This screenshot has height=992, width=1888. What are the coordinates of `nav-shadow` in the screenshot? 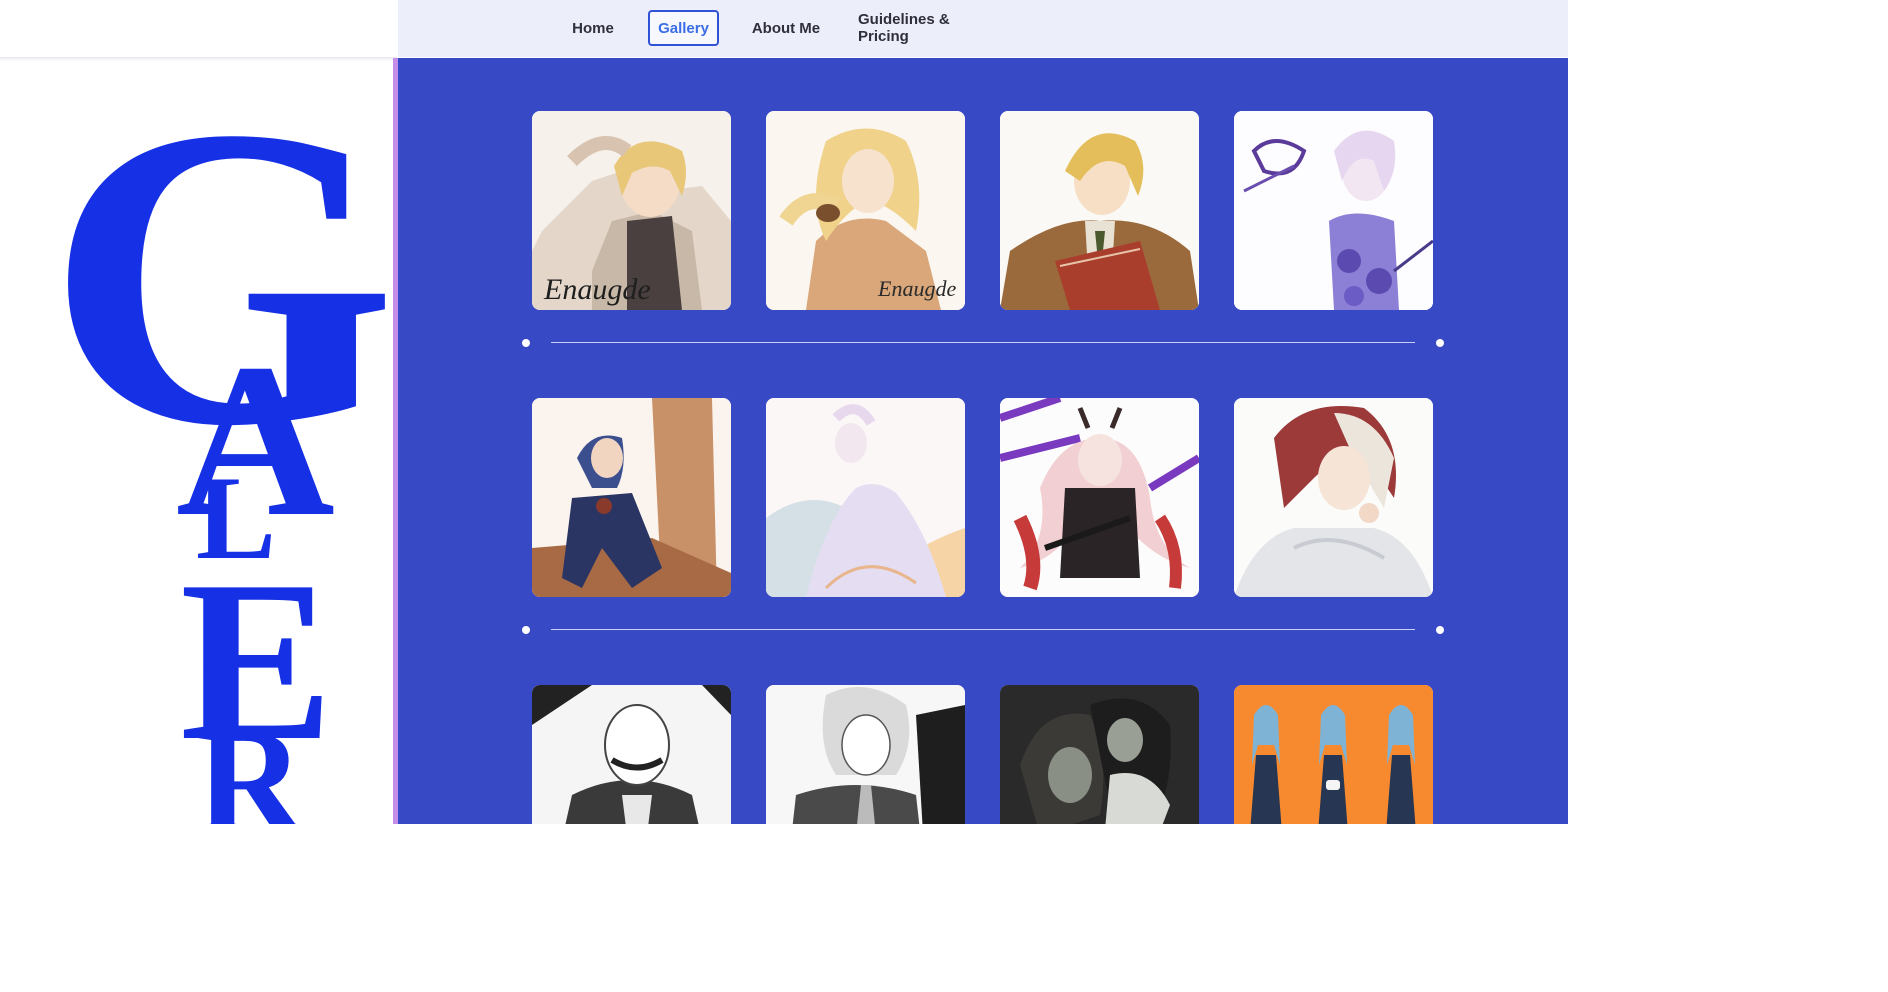 It's located at (198, 59).